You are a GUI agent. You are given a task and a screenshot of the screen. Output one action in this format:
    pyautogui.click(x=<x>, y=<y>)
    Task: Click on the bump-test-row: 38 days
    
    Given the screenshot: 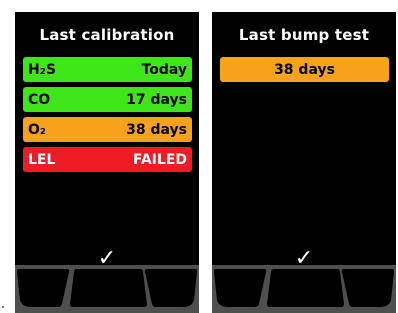 What is the action you would take?
    pyautogui.click(x=304, y=69)
    